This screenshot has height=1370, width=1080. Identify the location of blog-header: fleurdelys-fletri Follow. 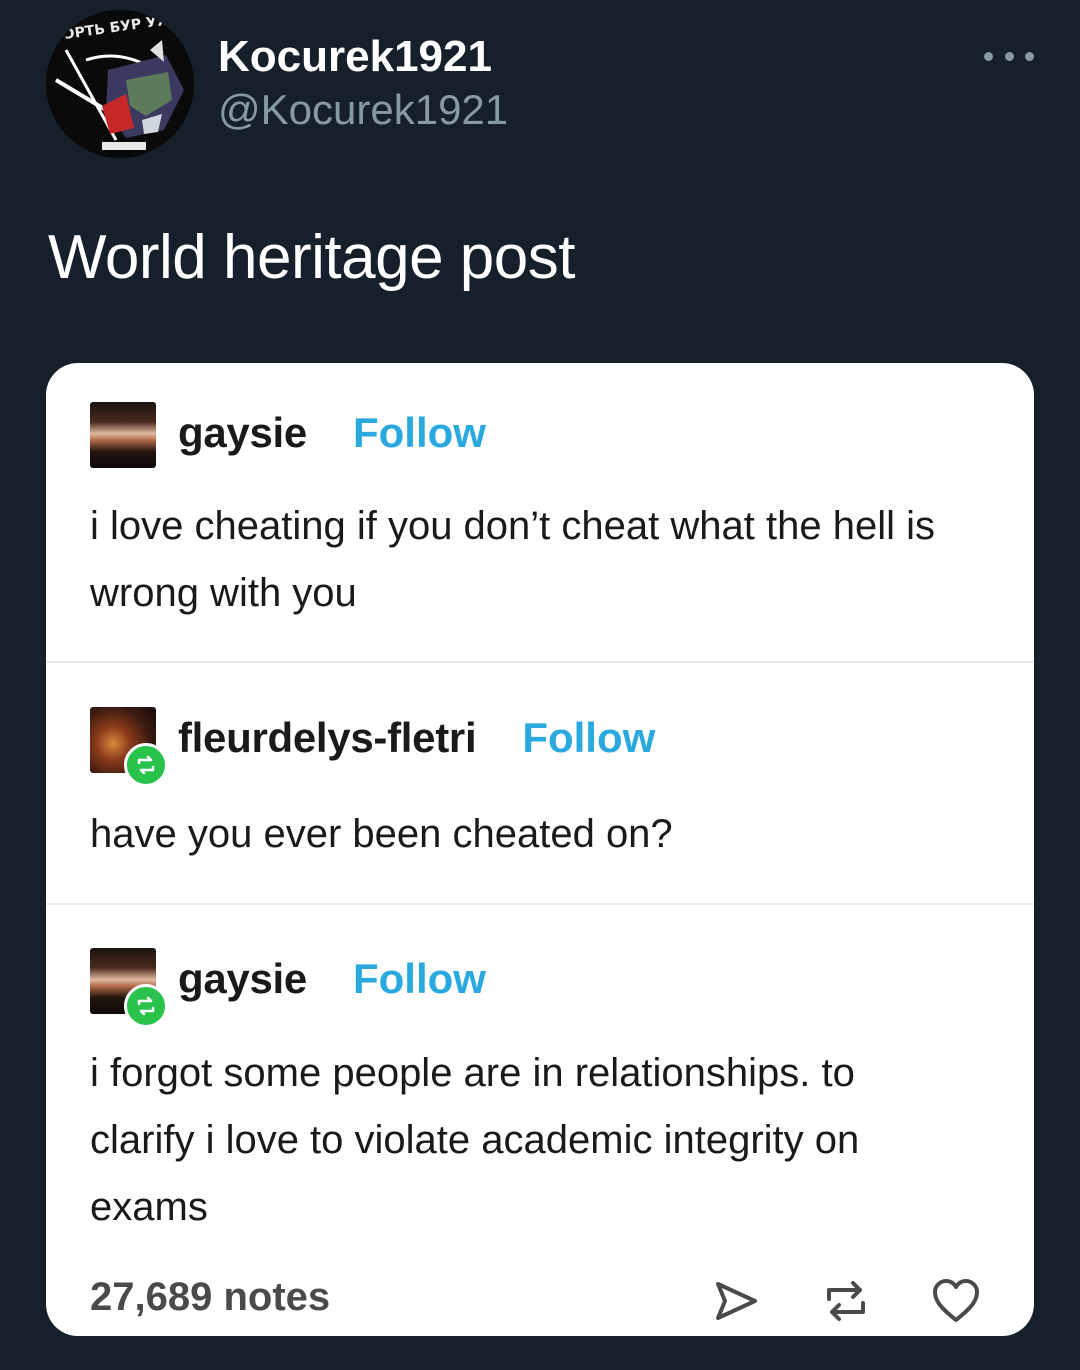
(416, 738).